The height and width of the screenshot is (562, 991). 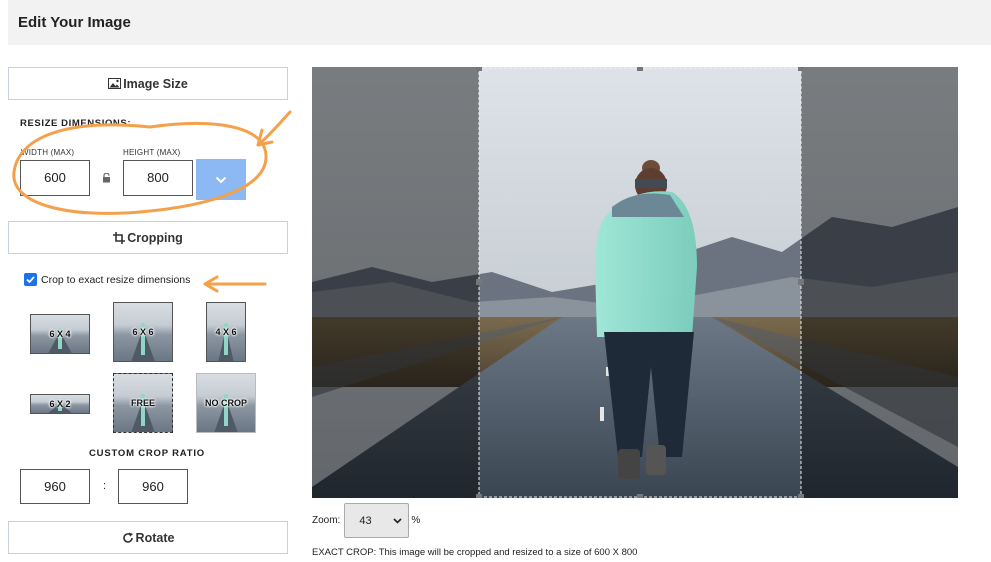 What do you see at coordinates (127, 537) in the screenshot?
I see `rotate-icon` at bounding box center [127, 537].